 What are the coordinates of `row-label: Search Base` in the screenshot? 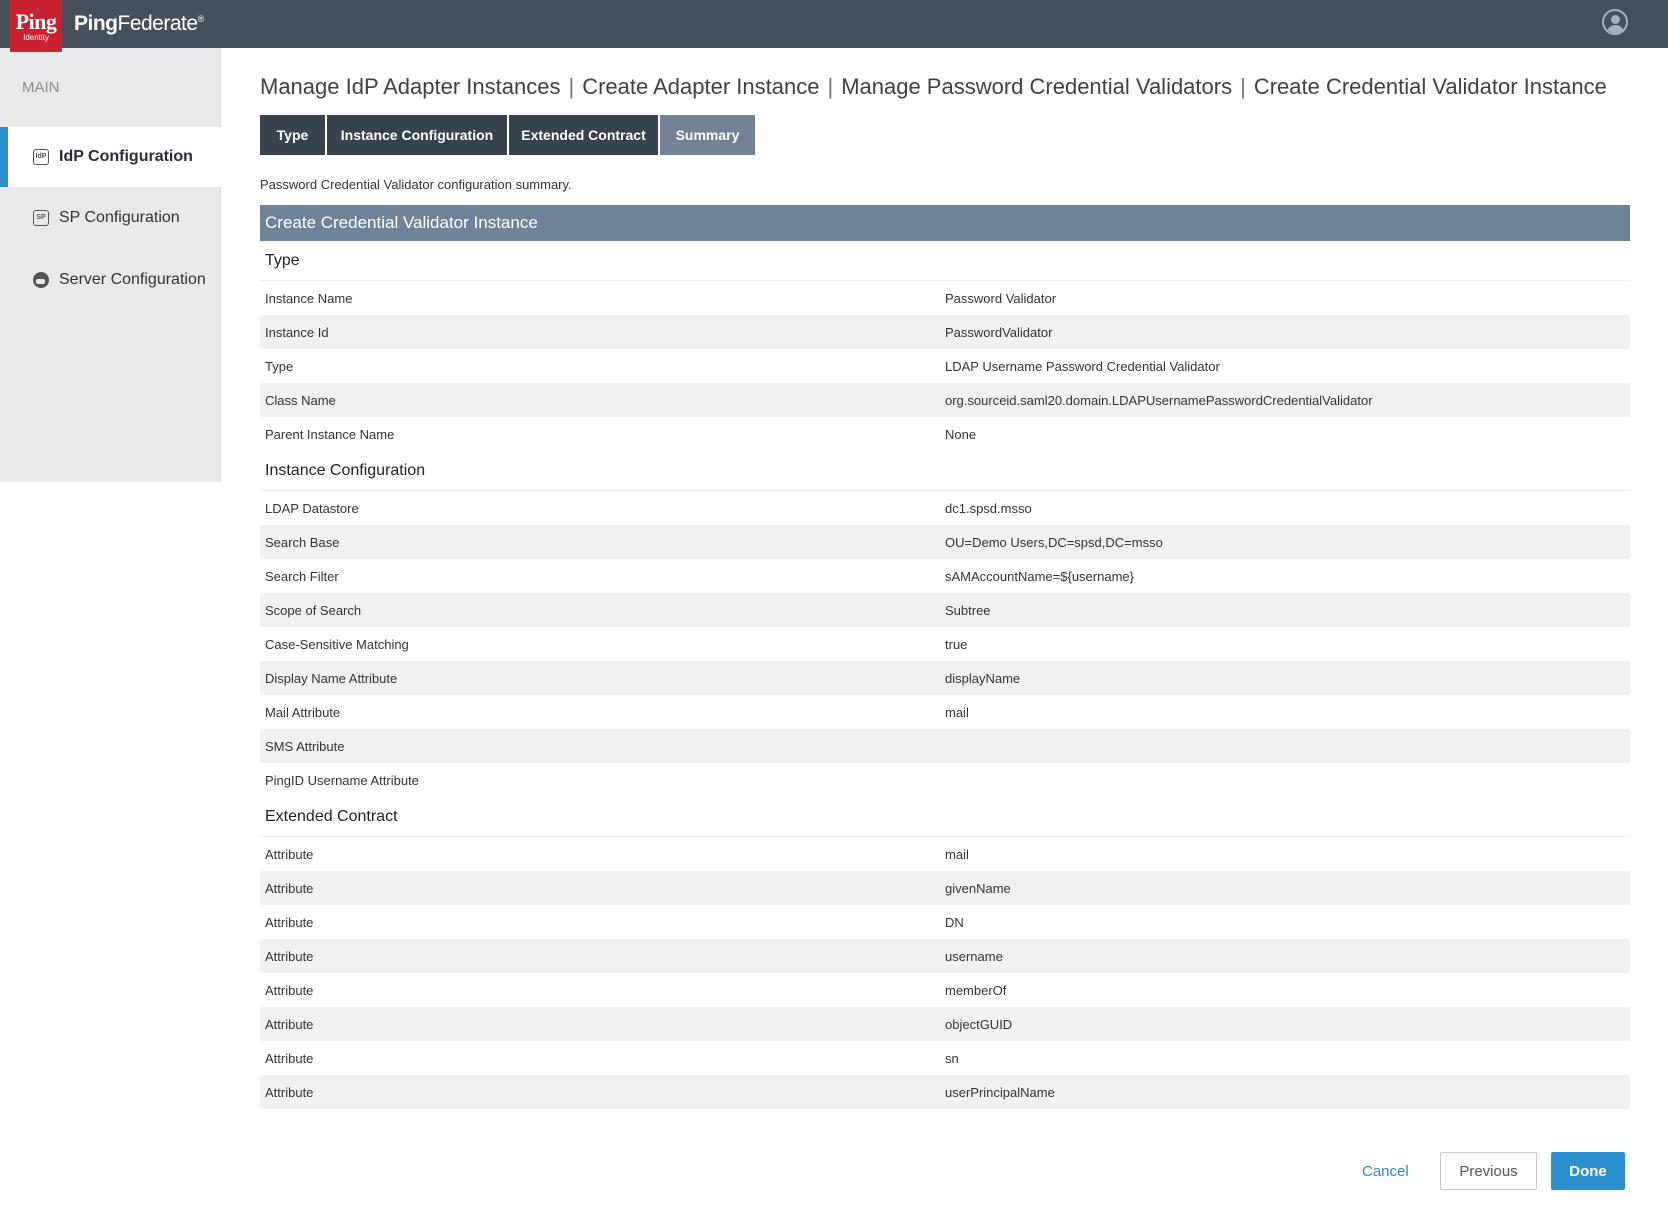 It's located at (302, 542).